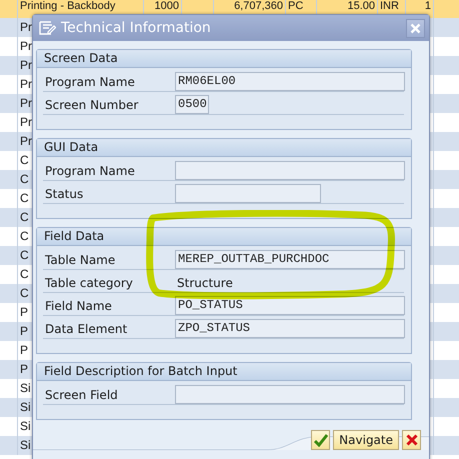 The image size is (459, 459). Describe the element at coordinates (86, 329) in the screenshot. I see `field-label: Data Element` at that location.